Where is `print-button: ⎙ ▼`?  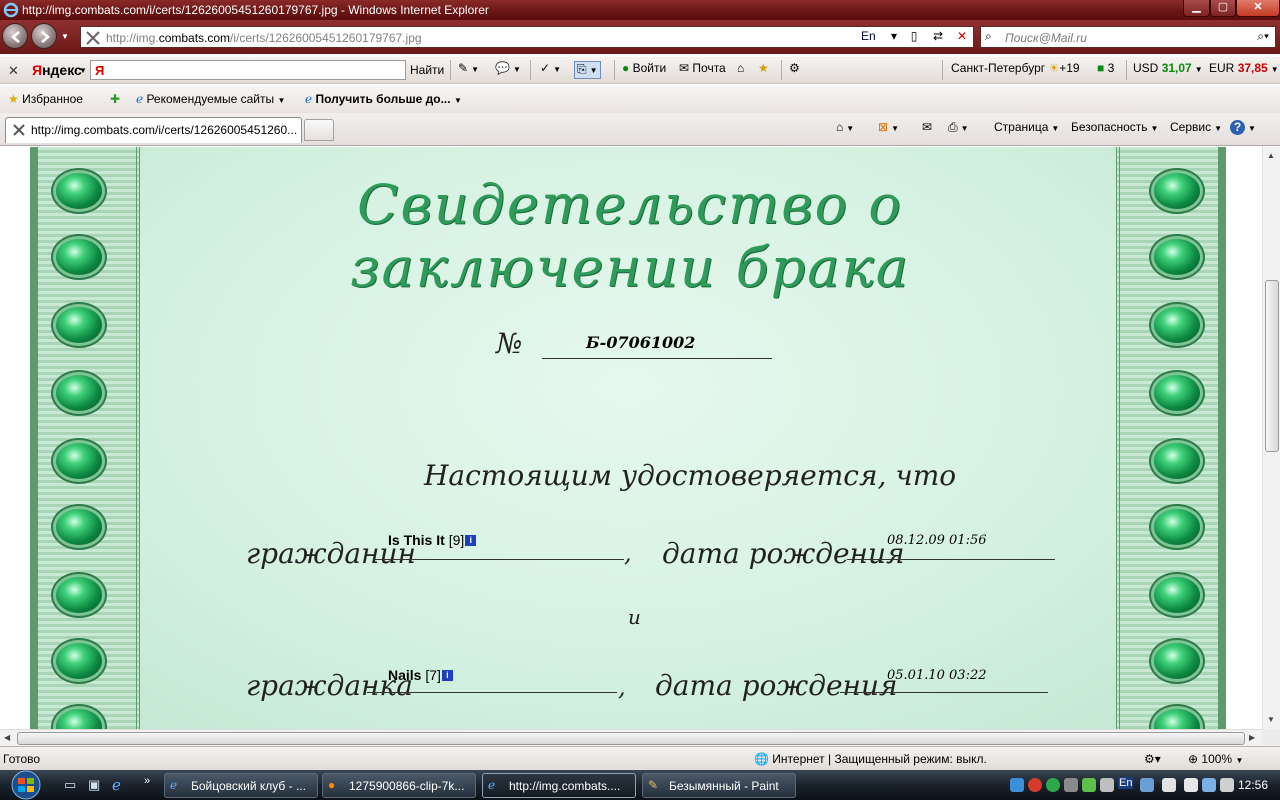 print-button: ⎙ ▼ is located at coordinates (958, 127).